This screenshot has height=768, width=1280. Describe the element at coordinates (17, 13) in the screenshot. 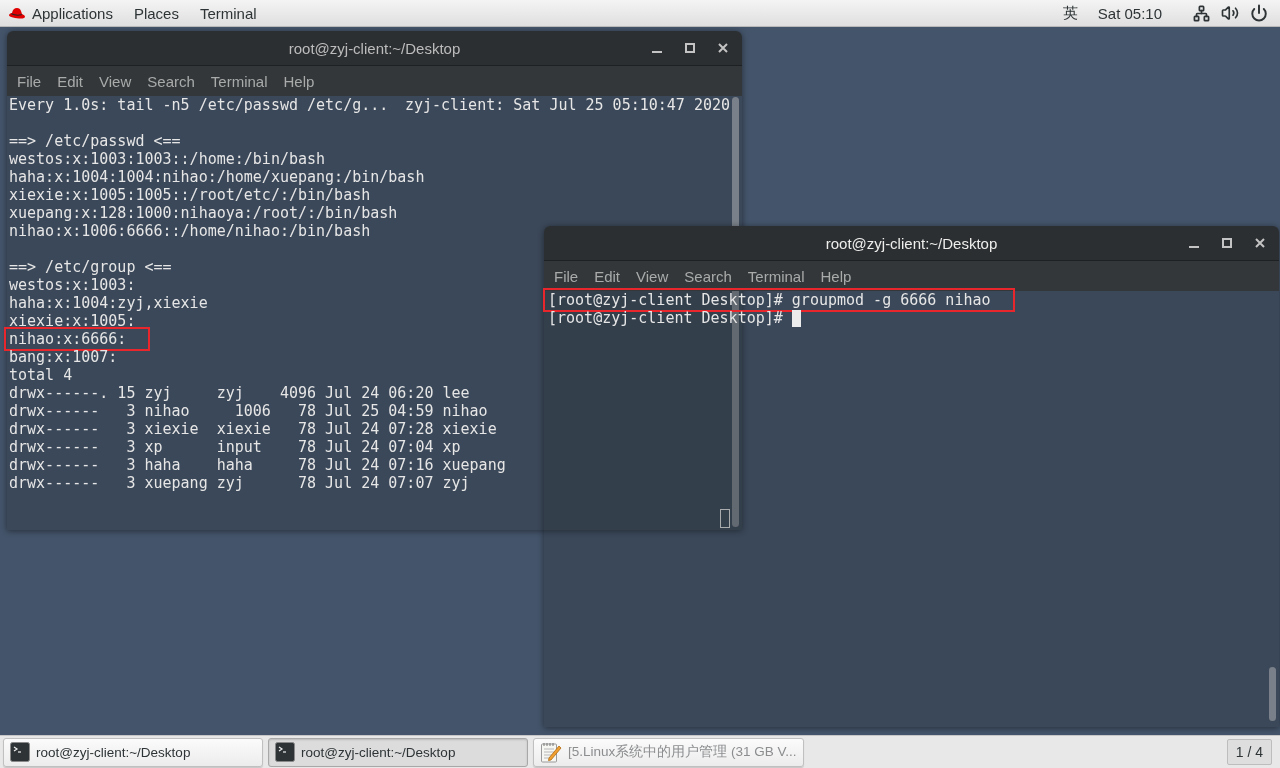

I see `hat-icon` at that location.